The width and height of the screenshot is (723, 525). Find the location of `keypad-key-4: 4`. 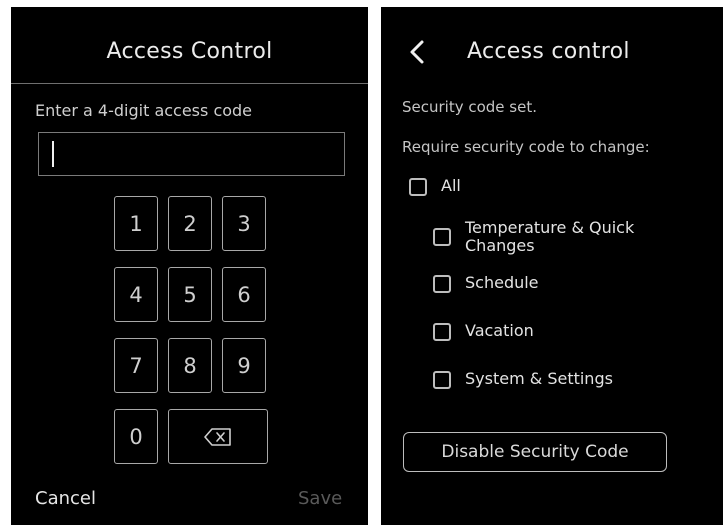

keypad-key-4: 4 is located at coordinates (136, 294).